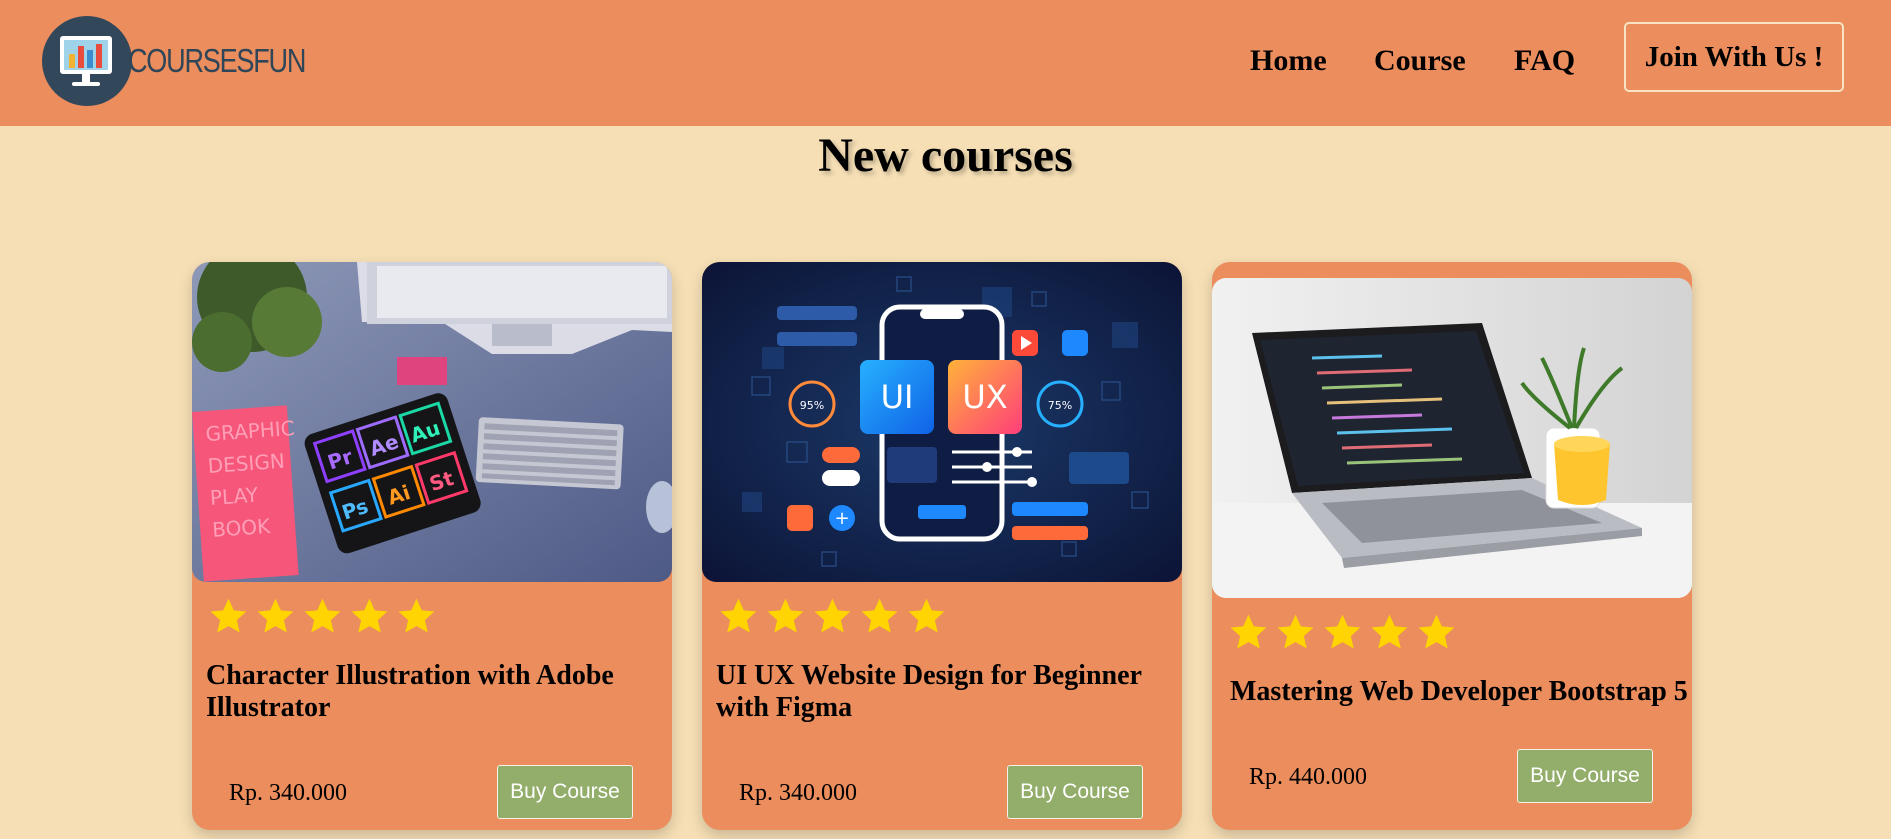 The width and height of the screenshot is (1891, 839). I want to click on course-image, so click(1452, 438).